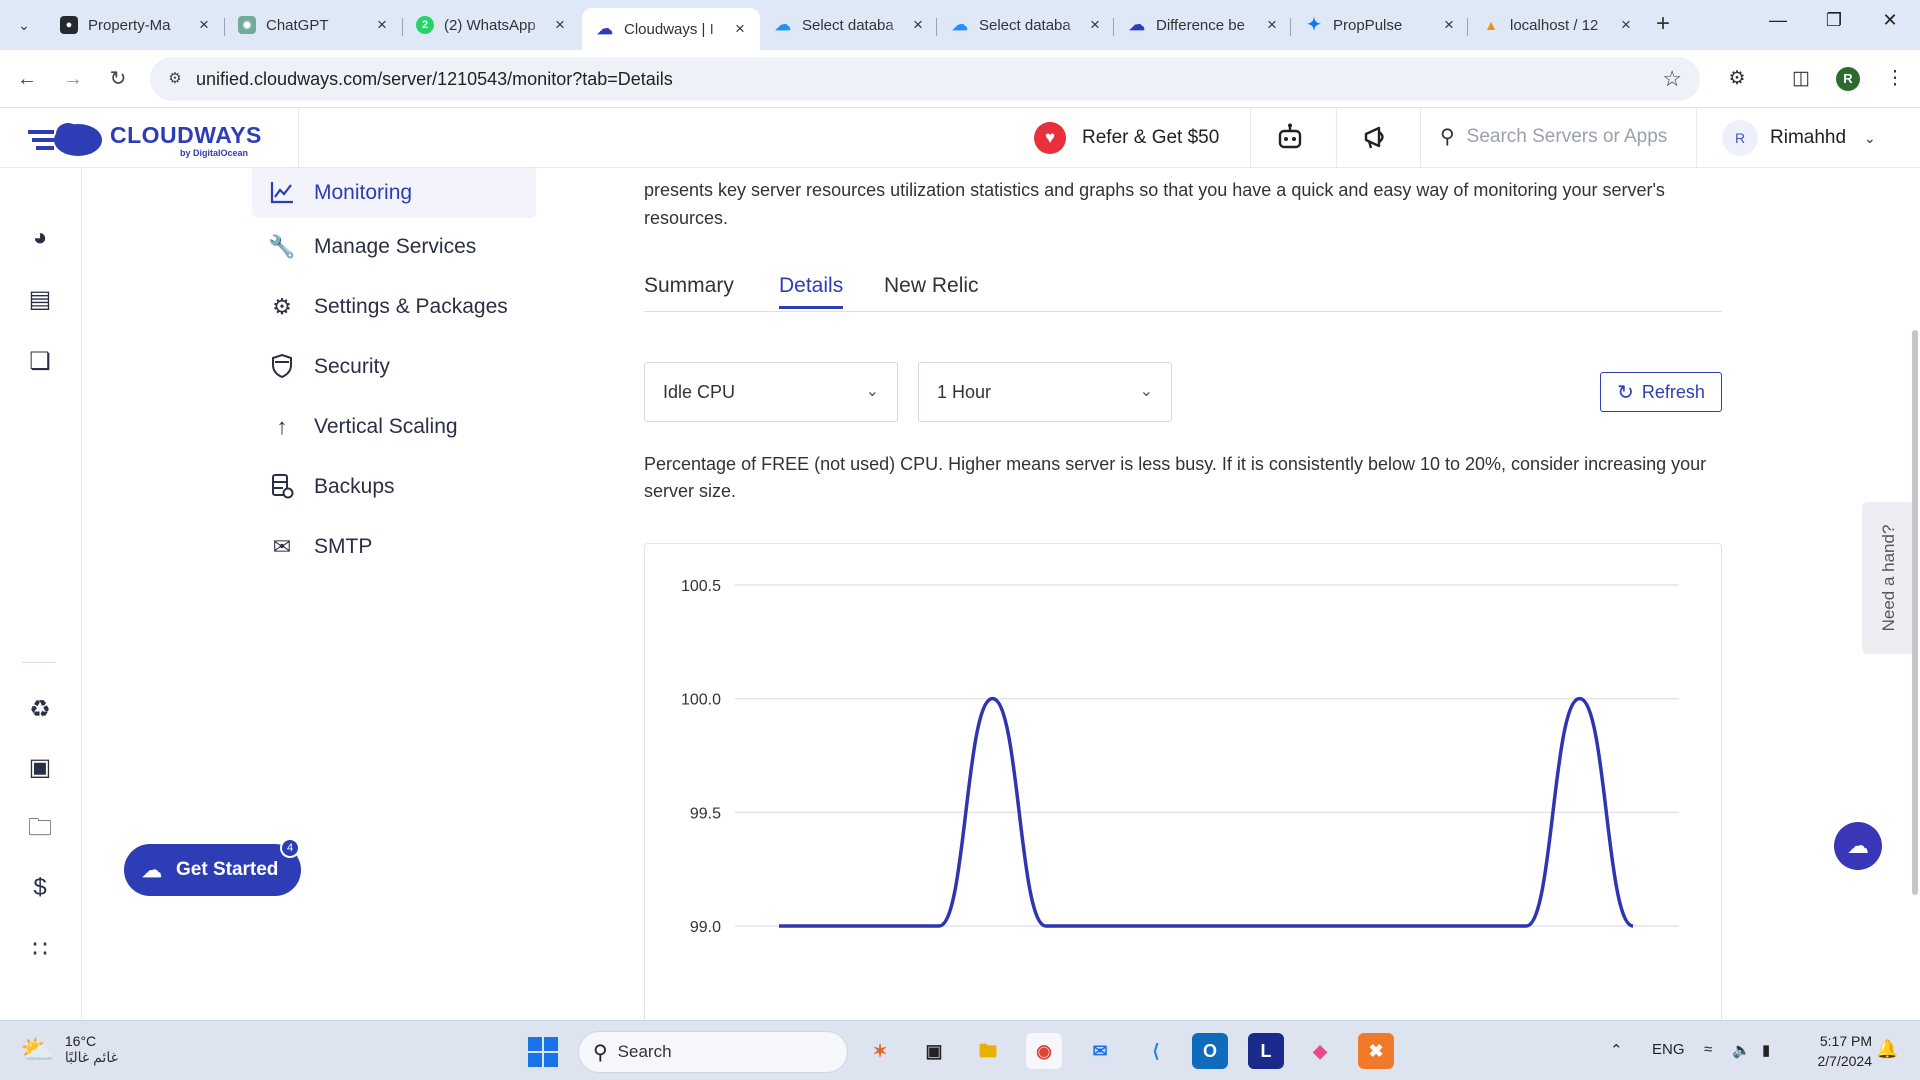  I want to click on browser-tab: ● Property-Ma ×, so click(135, 25).